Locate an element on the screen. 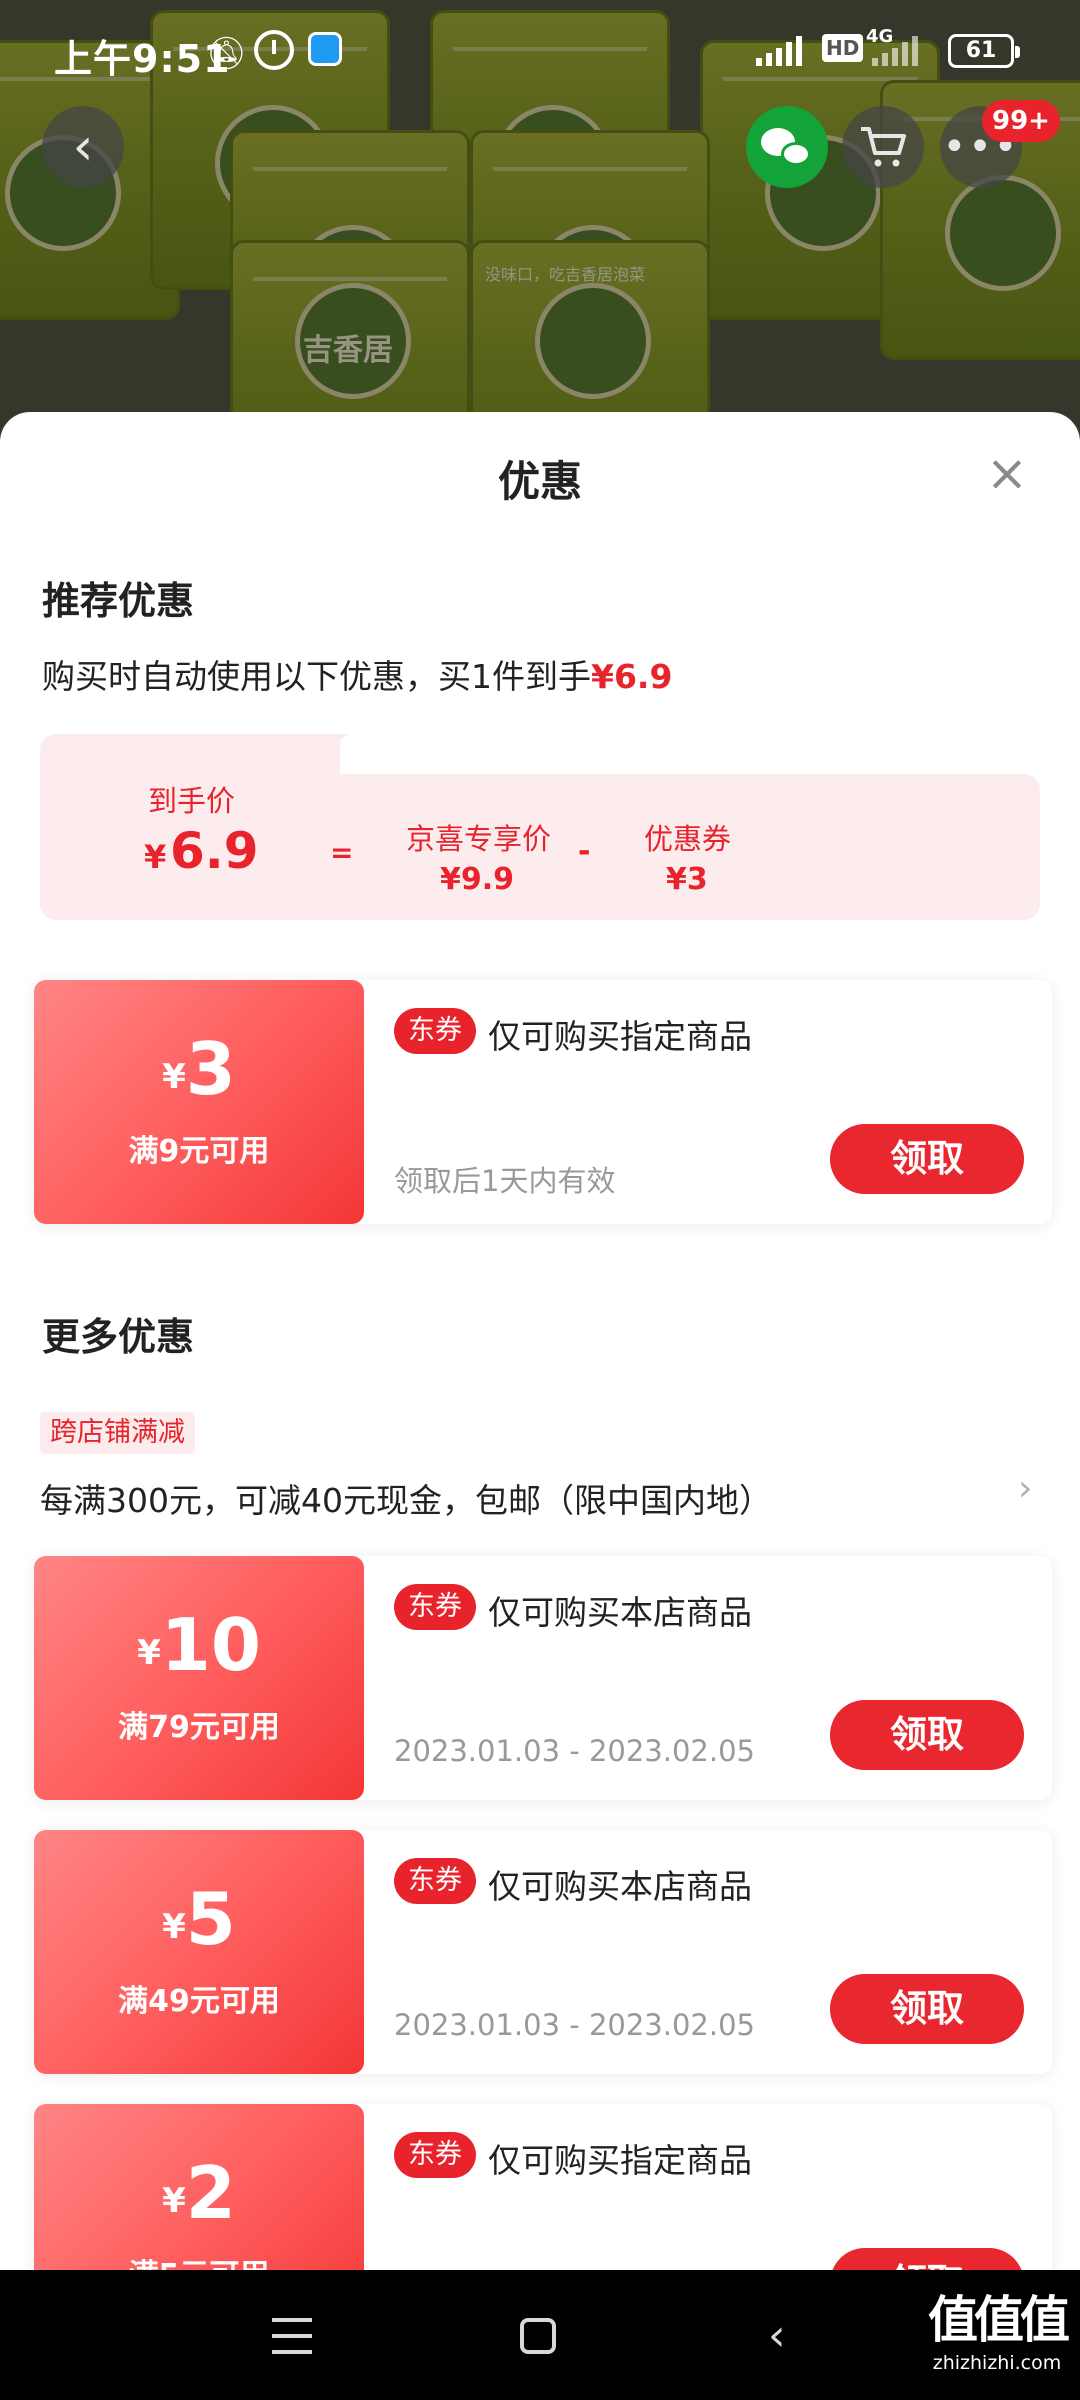 The height and width of the screenshot is (2400, 1080). coupon-condition: 满49元可用 is located at coordinates (199, 2001).